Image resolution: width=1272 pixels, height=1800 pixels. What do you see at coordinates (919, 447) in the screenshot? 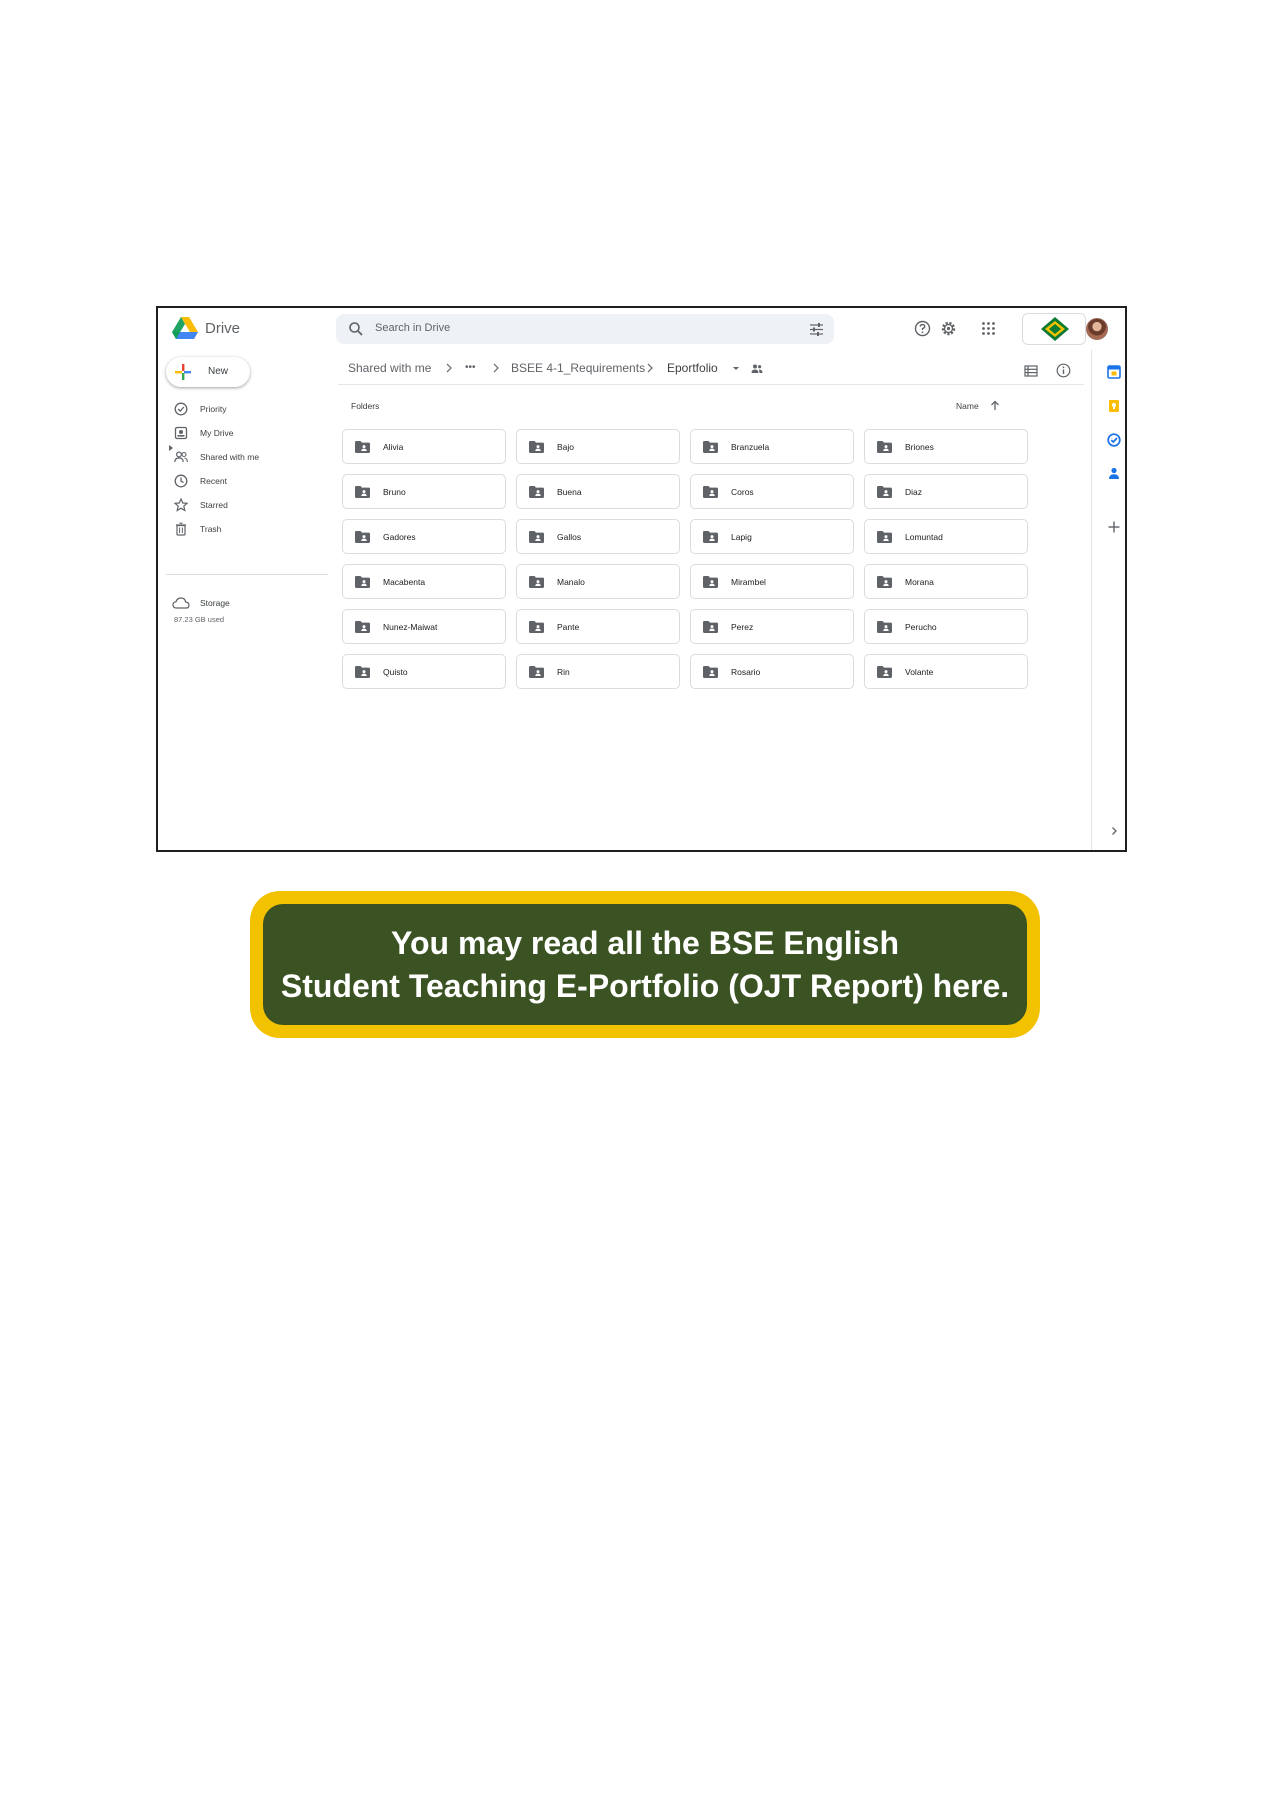
I see `folder-name: Briones` at bounding box center [919, 447].